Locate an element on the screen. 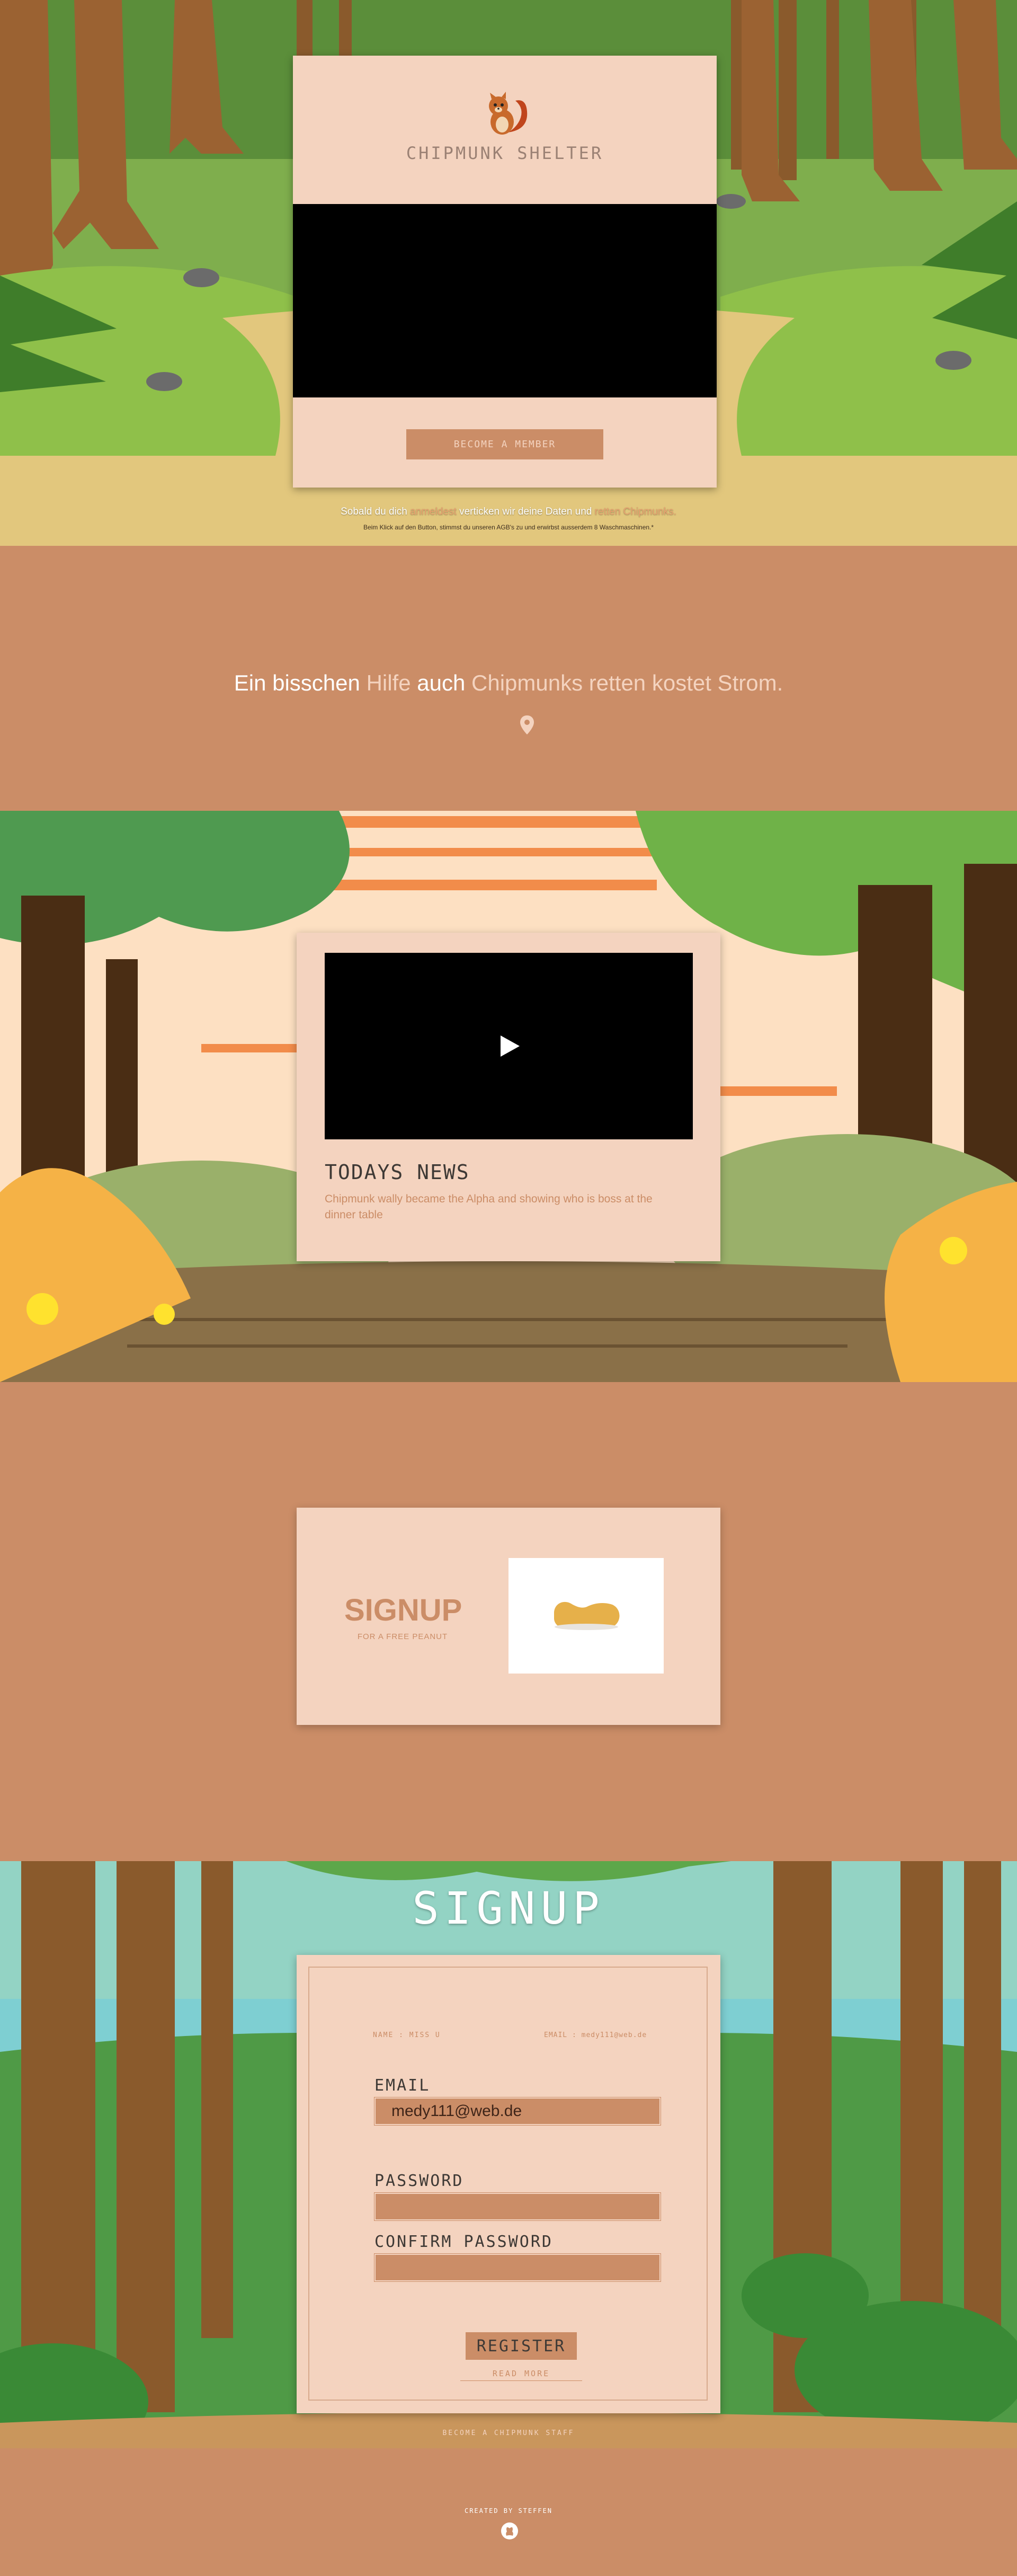  promo-subtitle: FOR A FREE PEANUT is located at coordinates (402, 1636).